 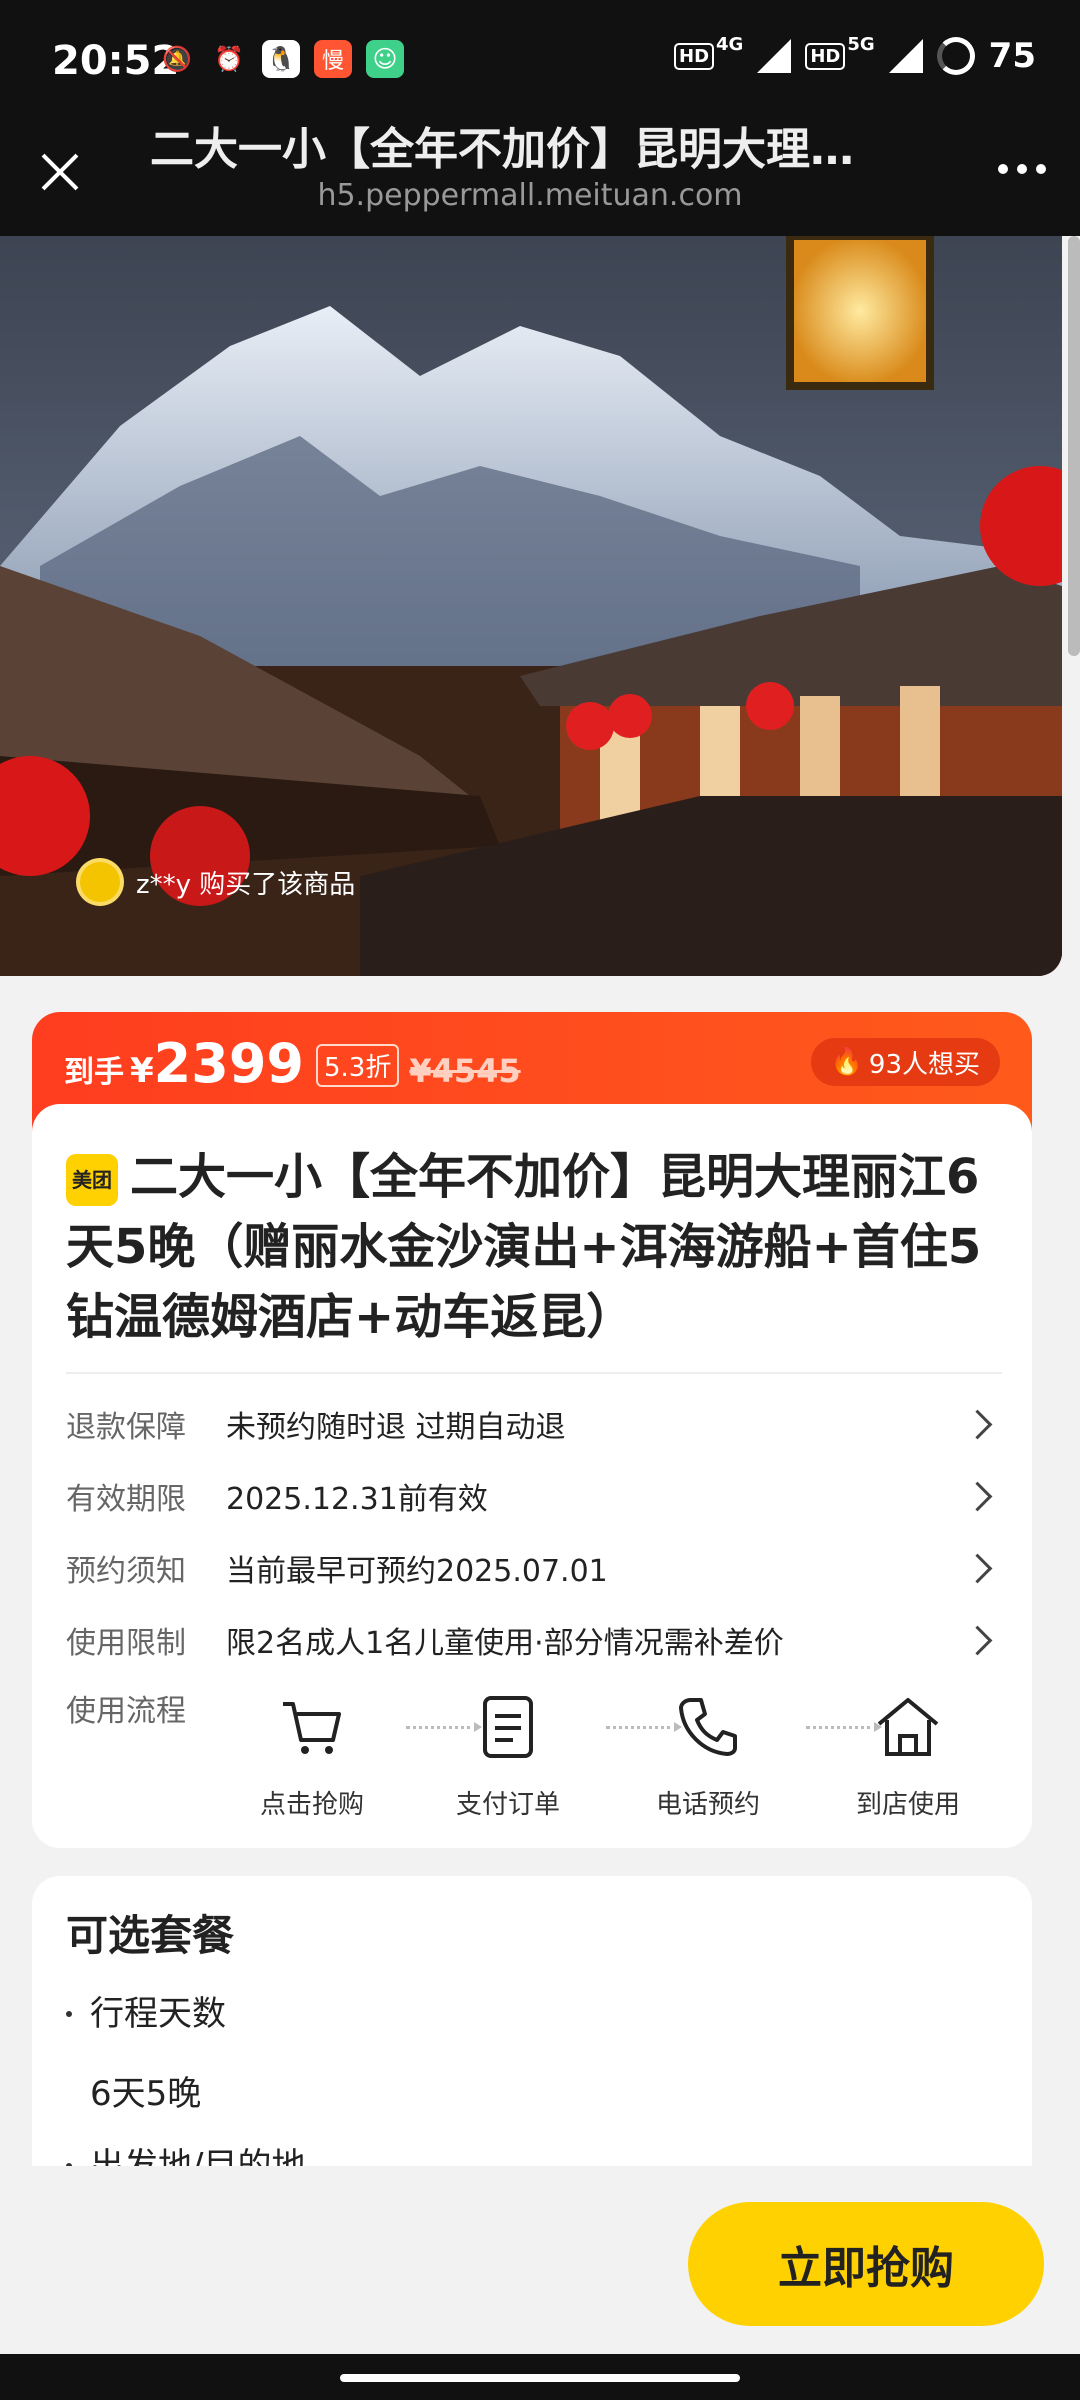 What do you see at coordinates (357, 1499) in the screenshot?
I see `info-value: 2025.12.31前有效` at bounding box center [357, 1499].